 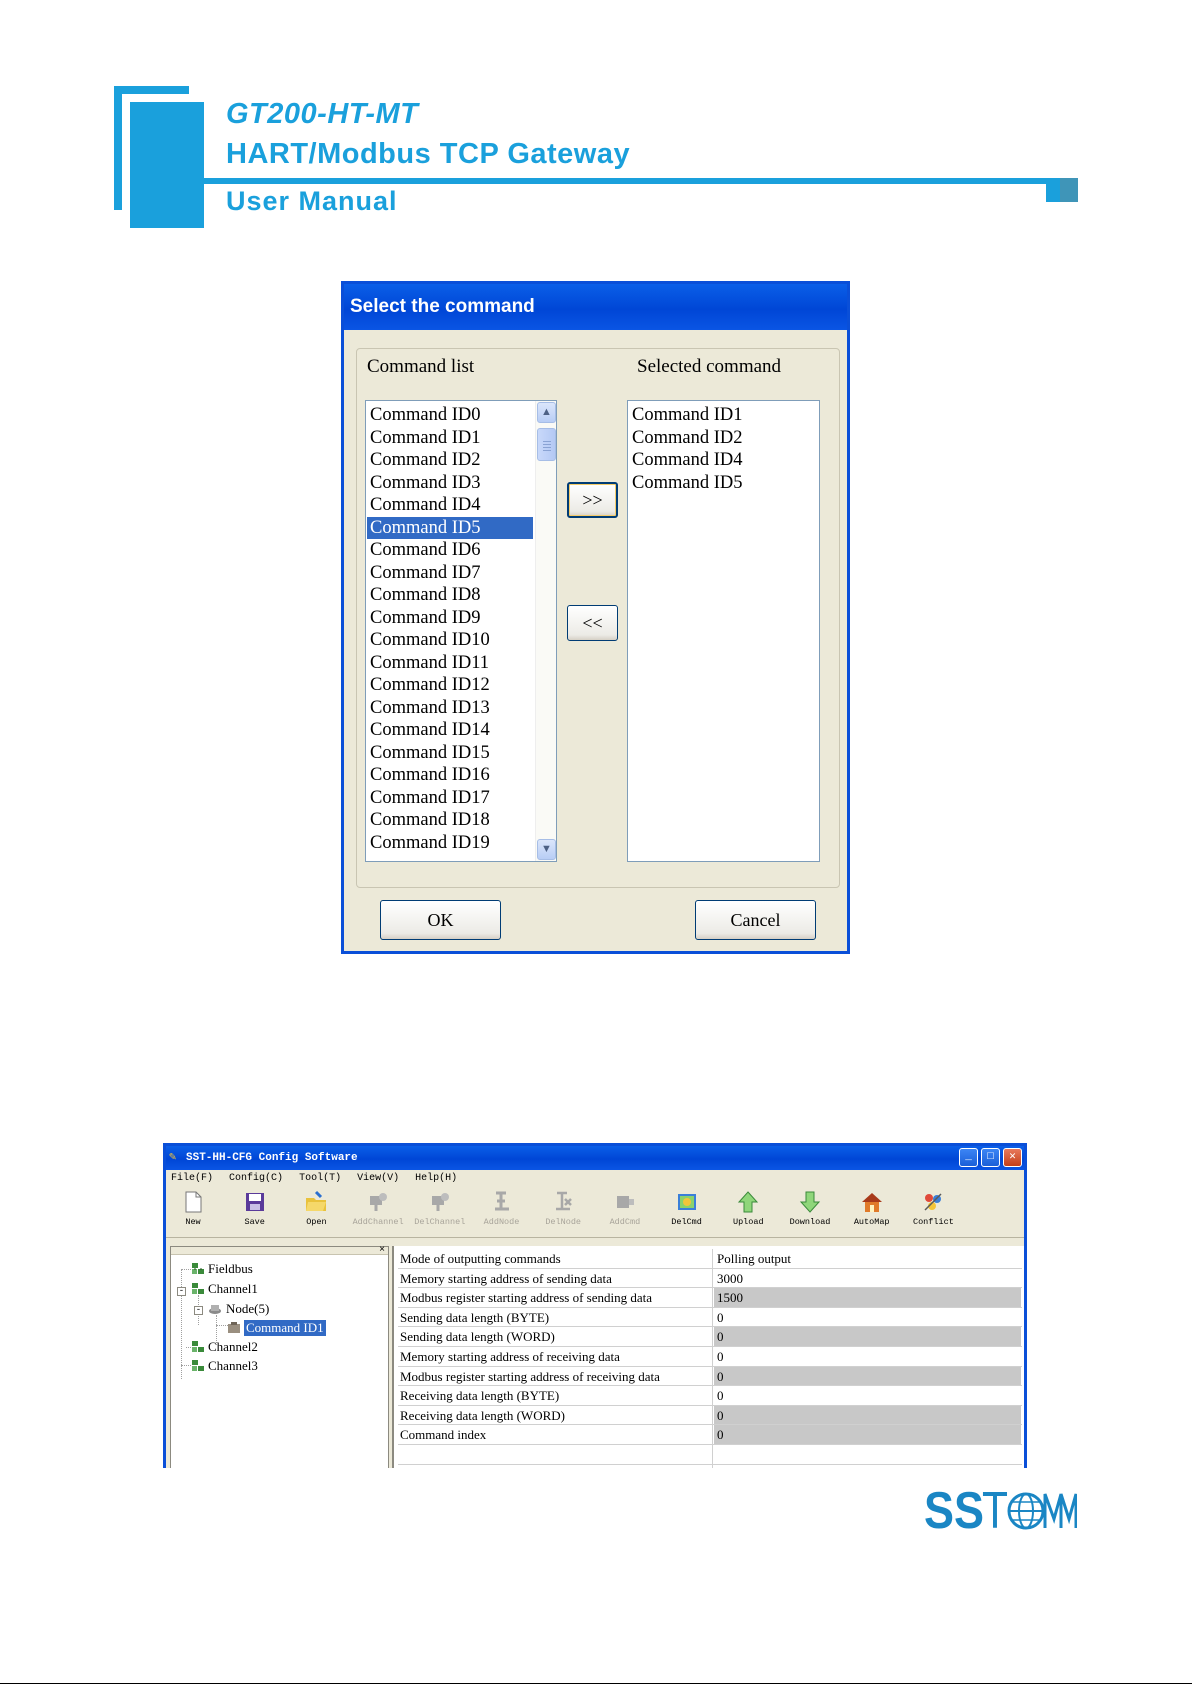 I want to click on close-icon: ✕, so click(x=1012, y=1157).